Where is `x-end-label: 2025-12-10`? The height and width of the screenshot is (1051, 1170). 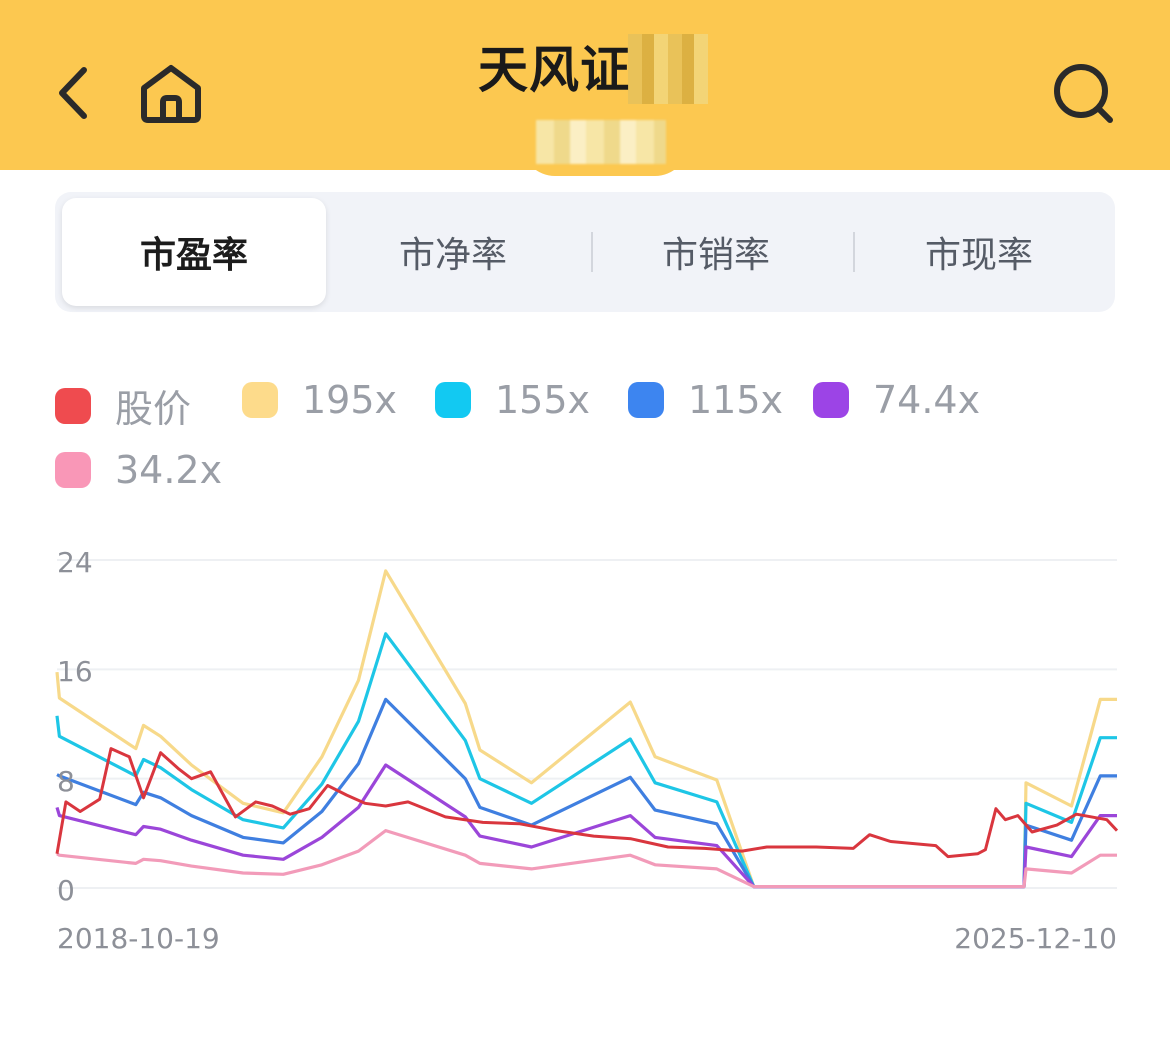
x-end-label: 2025-12-10 is located at coordinates (1035, 938).